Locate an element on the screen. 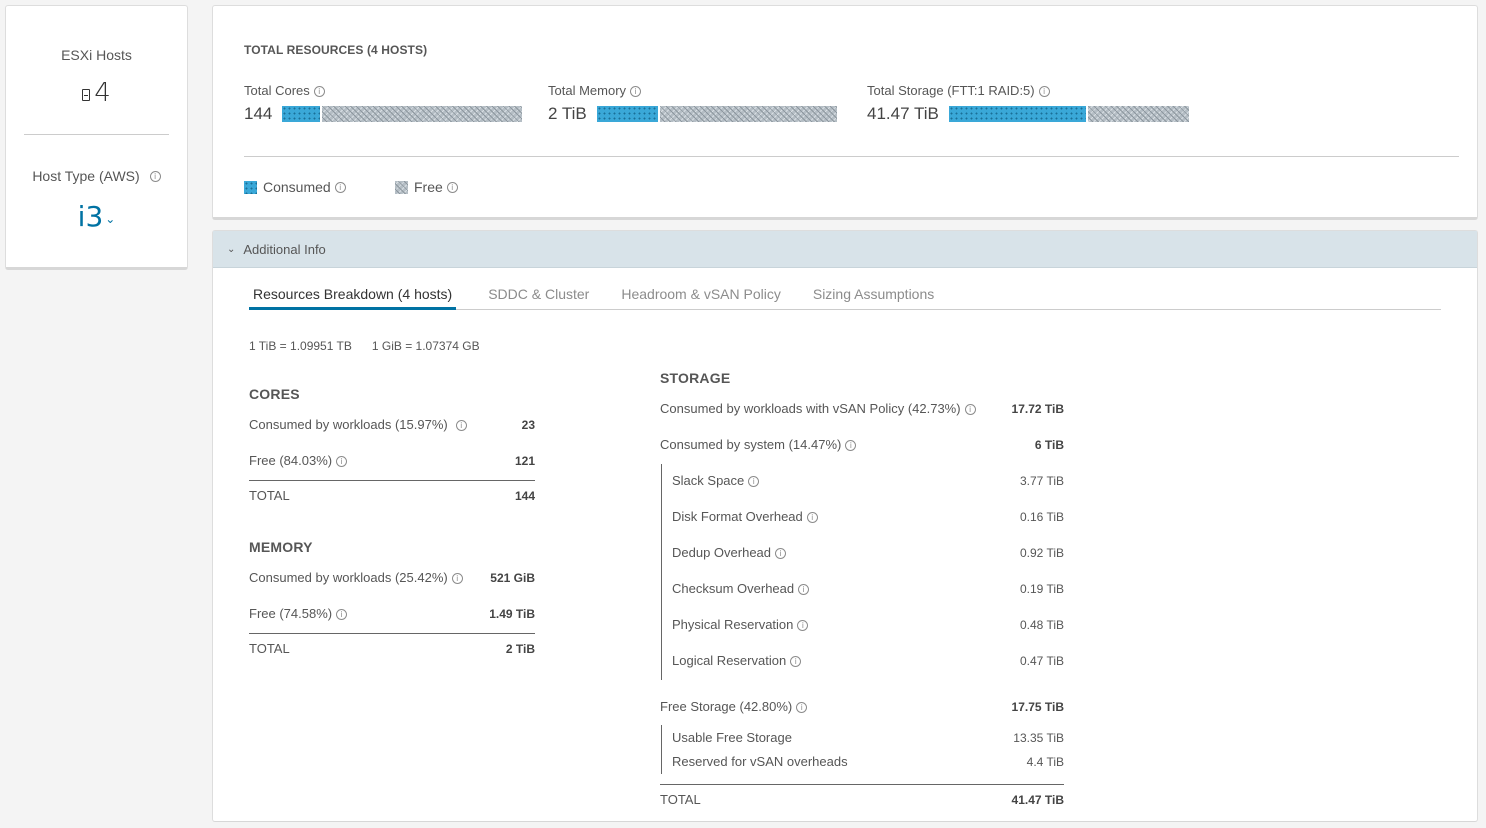  memory-consumed-row: Consumed by workloads (25.42%) i 521 GiB is located at coordinates (392, 577).